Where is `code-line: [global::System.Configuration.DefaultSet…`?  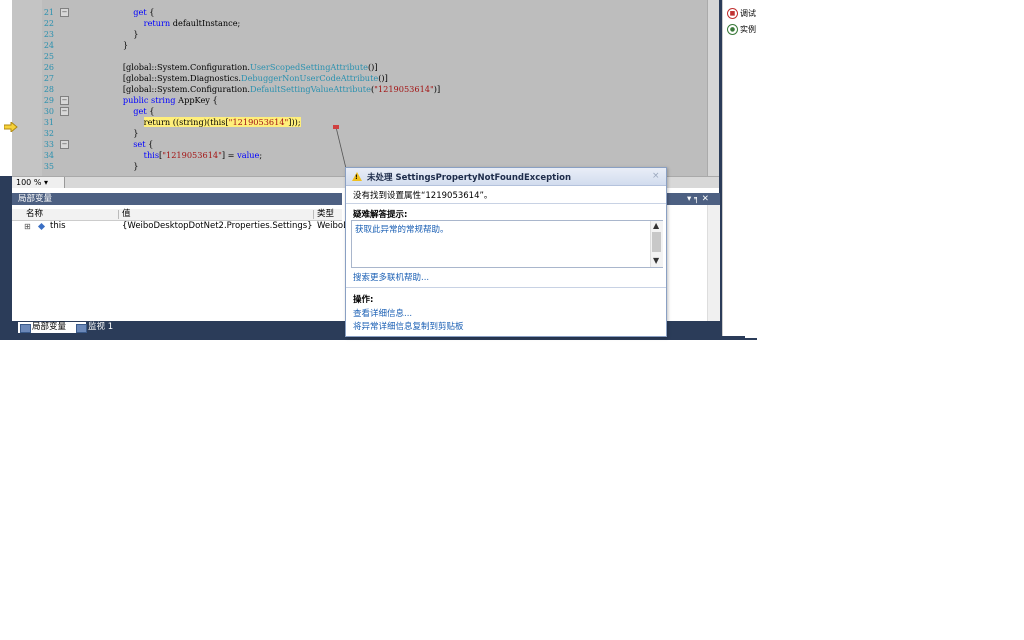
code-line: [global::System.Configuration.DefaultSet… is located at coordinates (271, 89).